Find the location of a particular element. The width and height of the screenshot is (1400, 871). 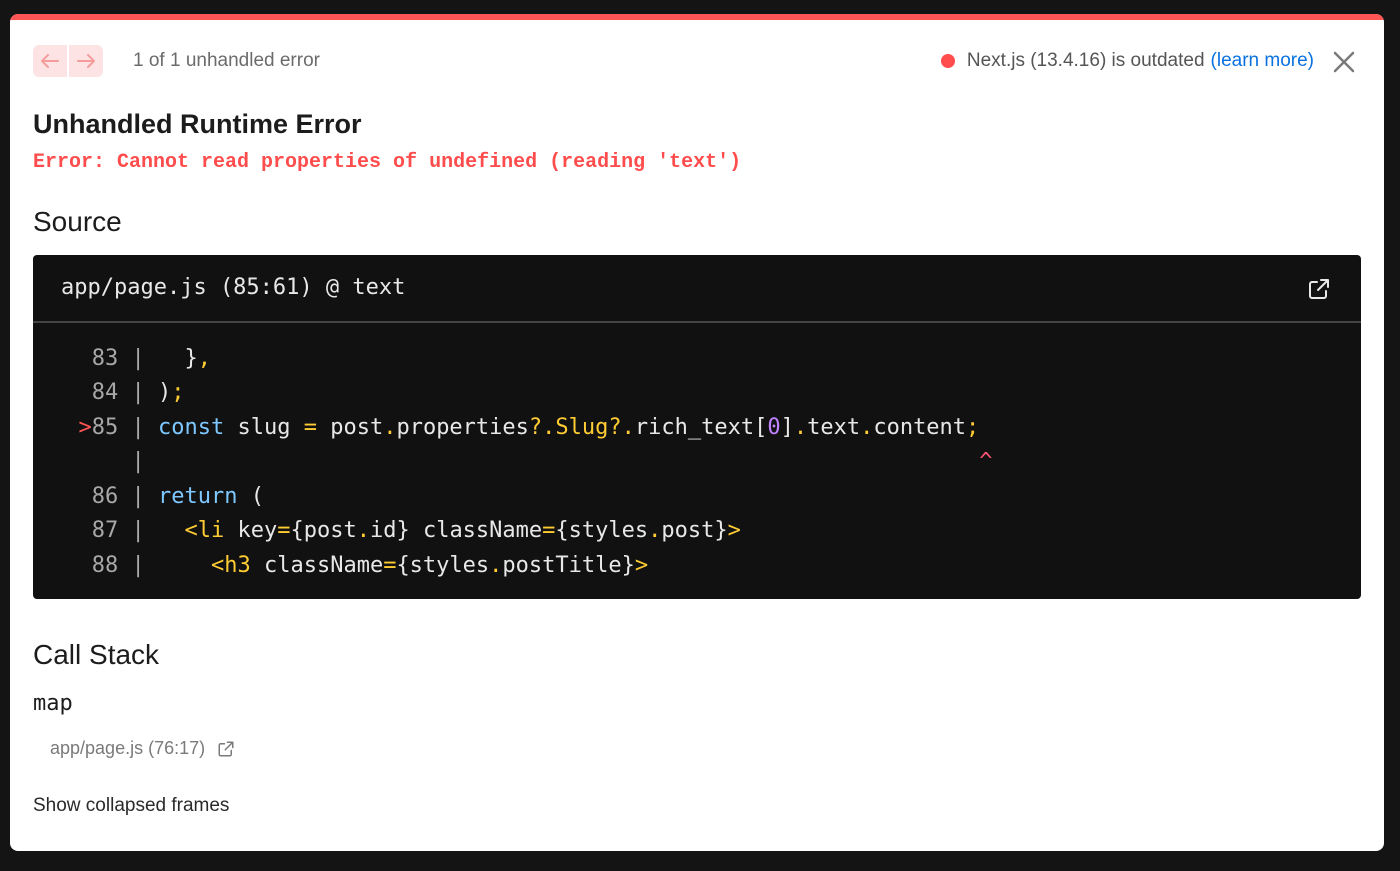

source-location: app/page.js (85:61) @ text is located at coordinates (233, 287).